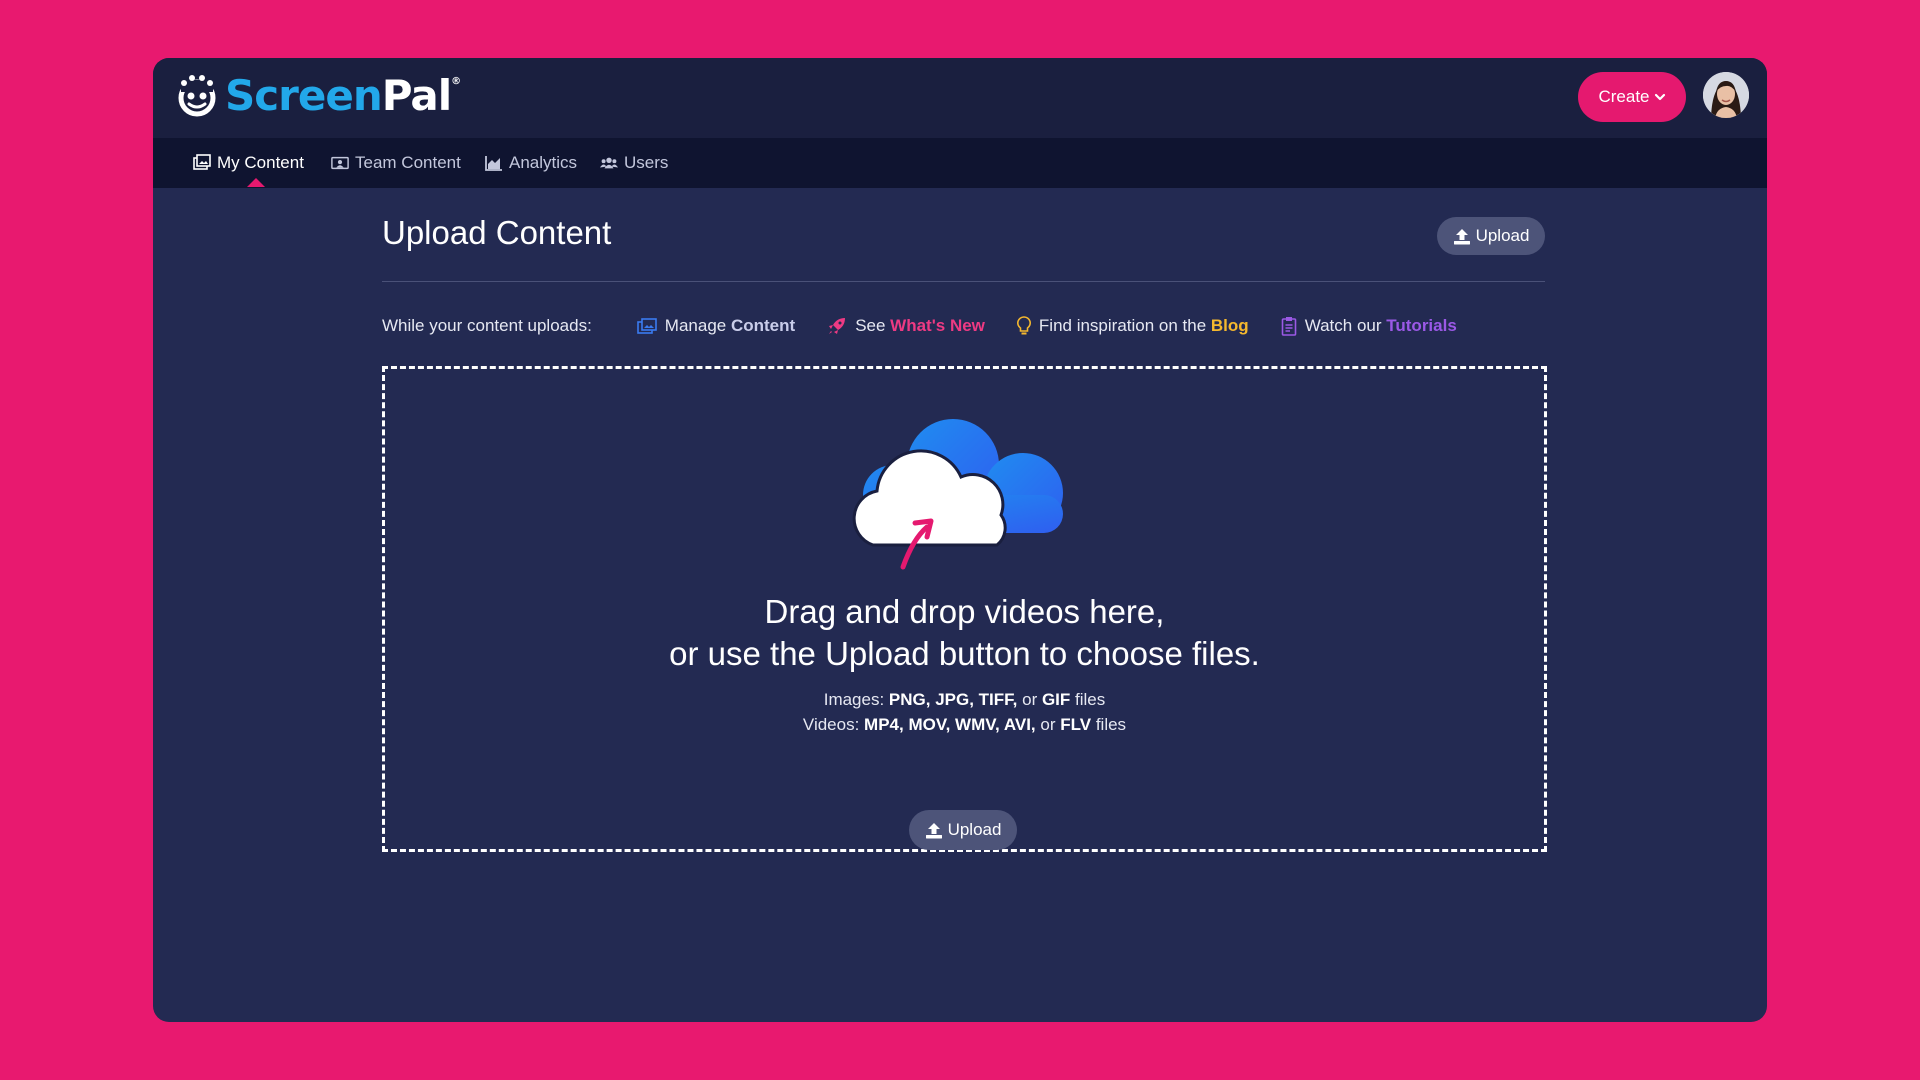  I want to click on nav-team-content: Team Content, so click(396, 163).